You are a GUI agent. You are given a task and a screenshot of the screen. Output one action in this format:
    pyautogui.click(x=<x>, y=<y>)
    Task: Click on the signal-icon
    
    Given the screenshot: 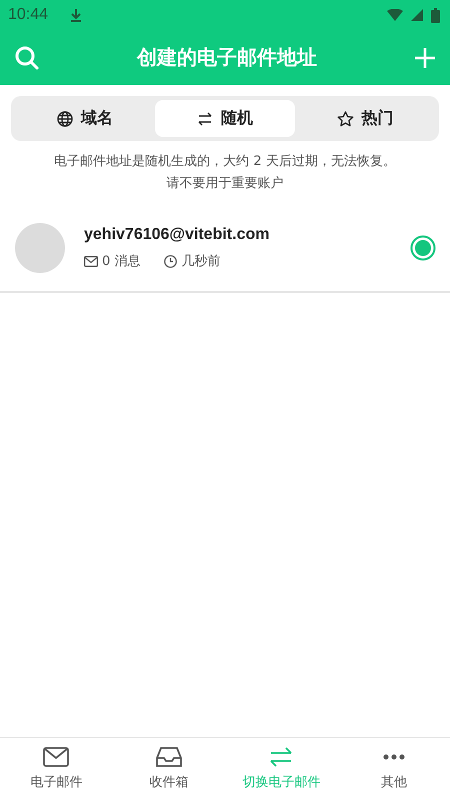 What is the action you would take?
    pyautogui.click(x=417, y=15)
    